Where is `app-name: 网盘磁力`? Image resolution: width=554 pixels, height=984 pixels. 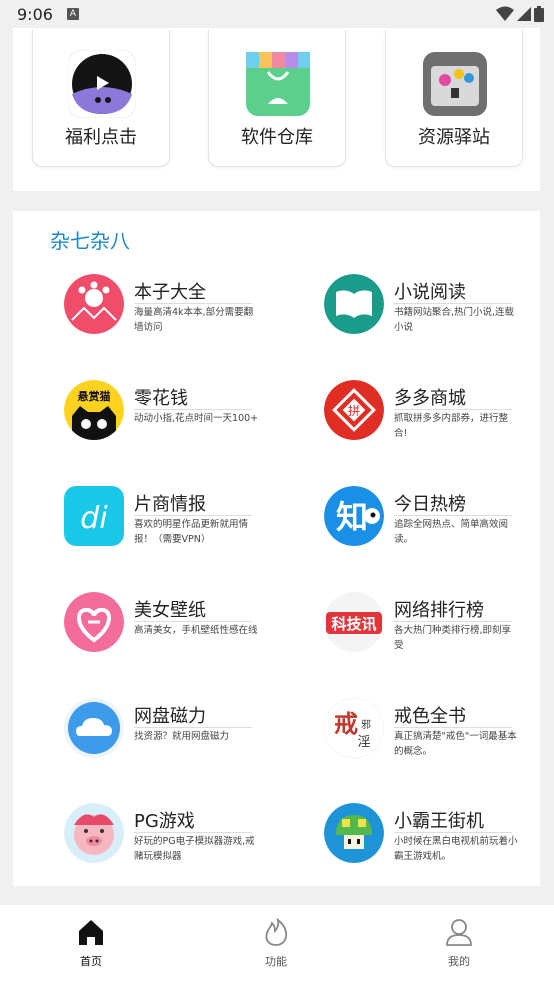
app-name: 网盘磁力 is located at coordinates (170, 716).